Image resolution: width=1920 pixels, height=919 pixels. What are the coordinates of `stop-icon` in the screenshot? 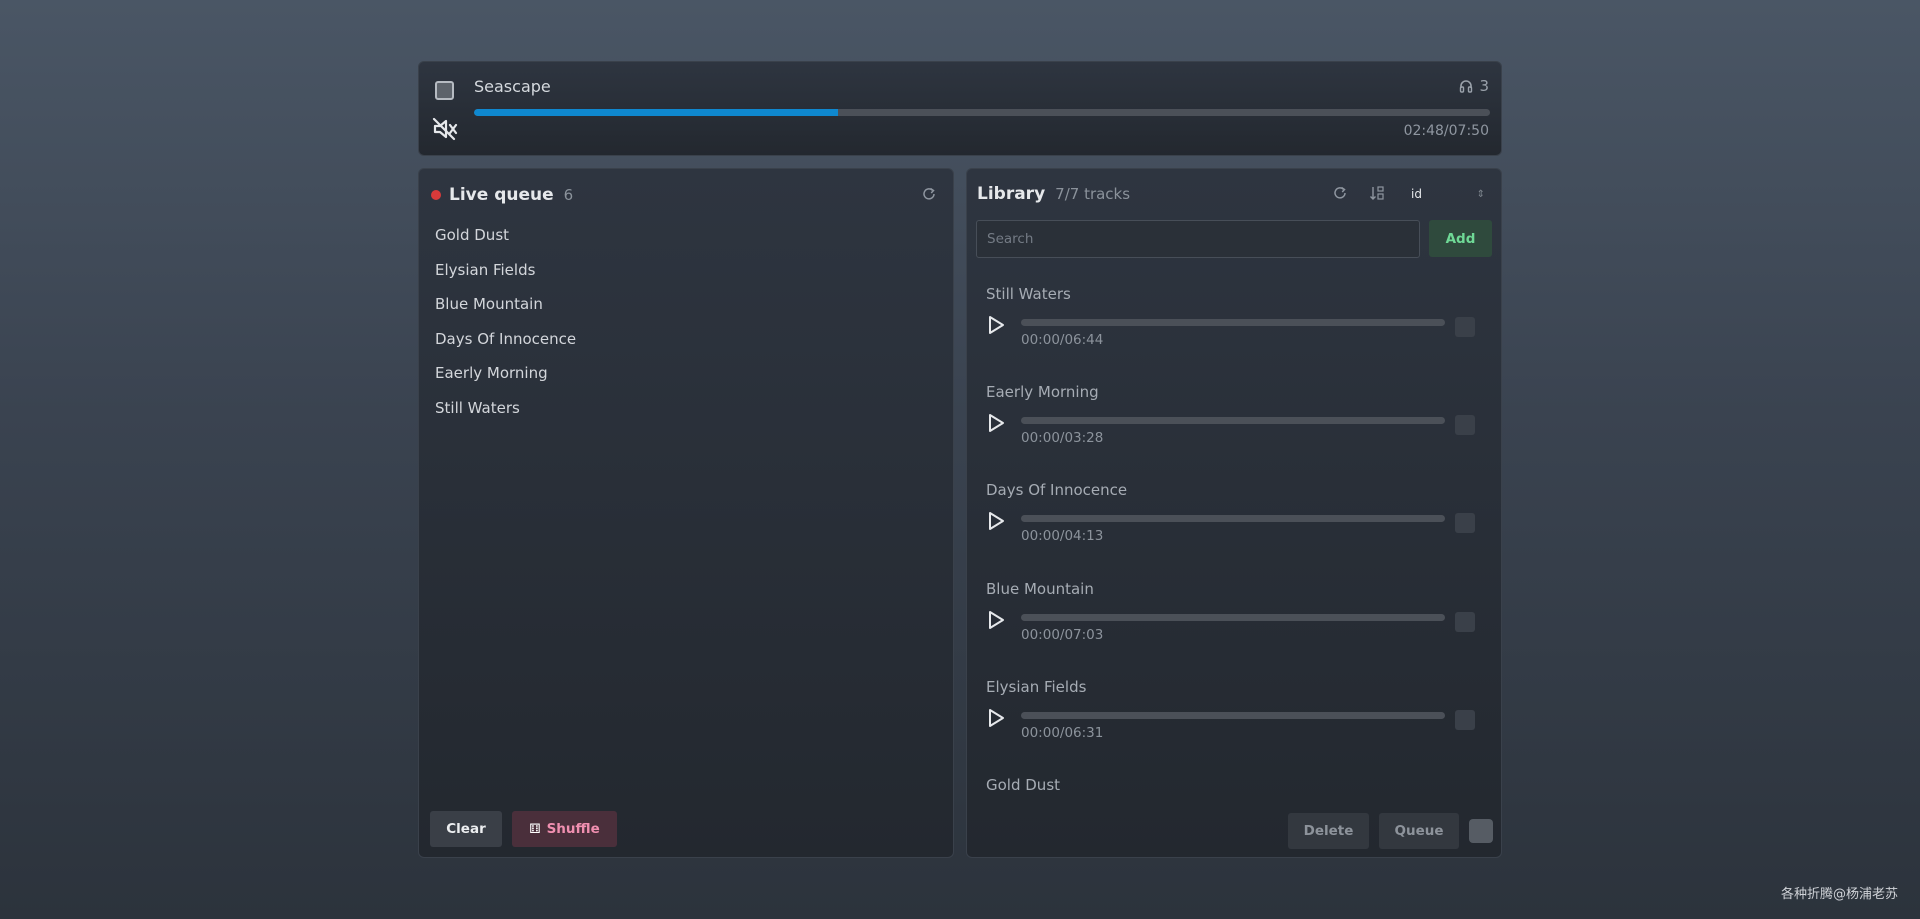 It's located at (444, 90).